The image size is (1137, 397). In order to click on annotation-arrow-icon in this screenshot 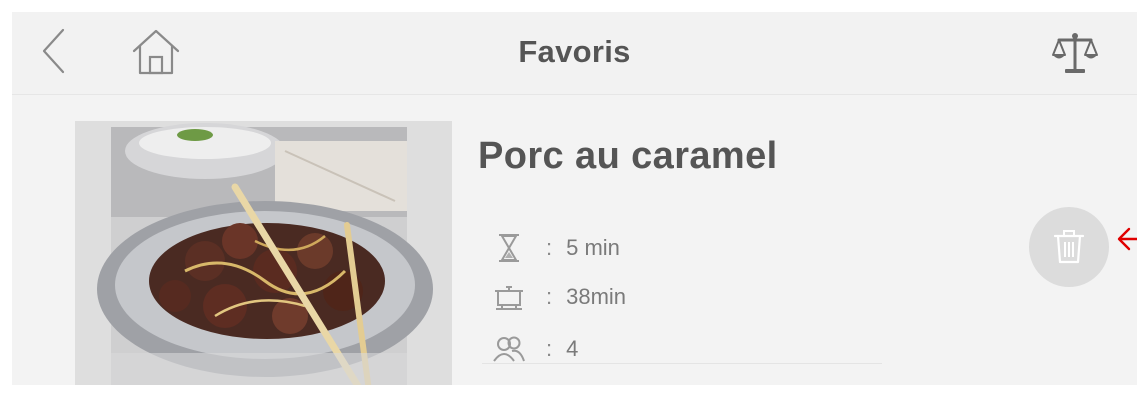, I will do `click(1127, 239)`.